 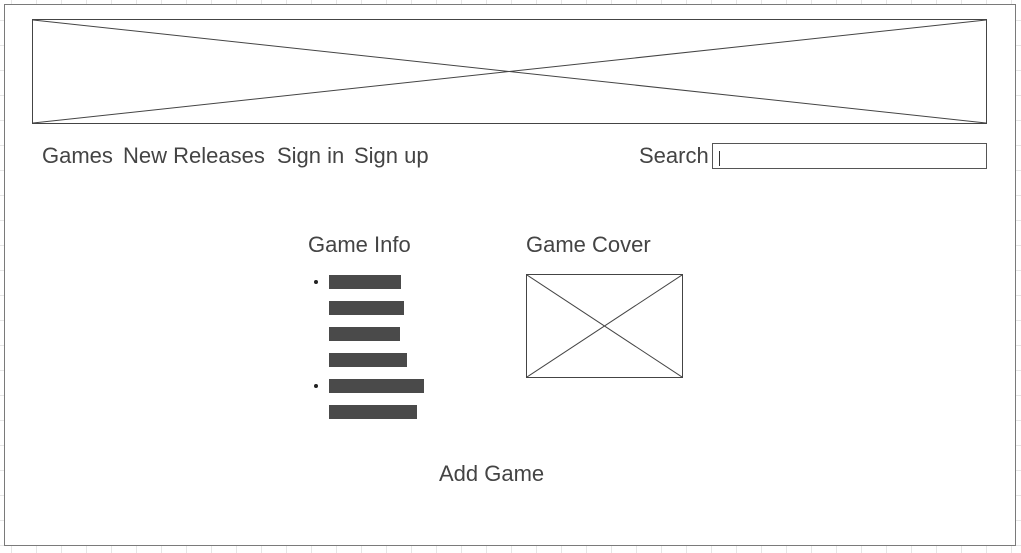 I want to click on nav-link-sign-in: Sign in, so click(x=310, y=156).